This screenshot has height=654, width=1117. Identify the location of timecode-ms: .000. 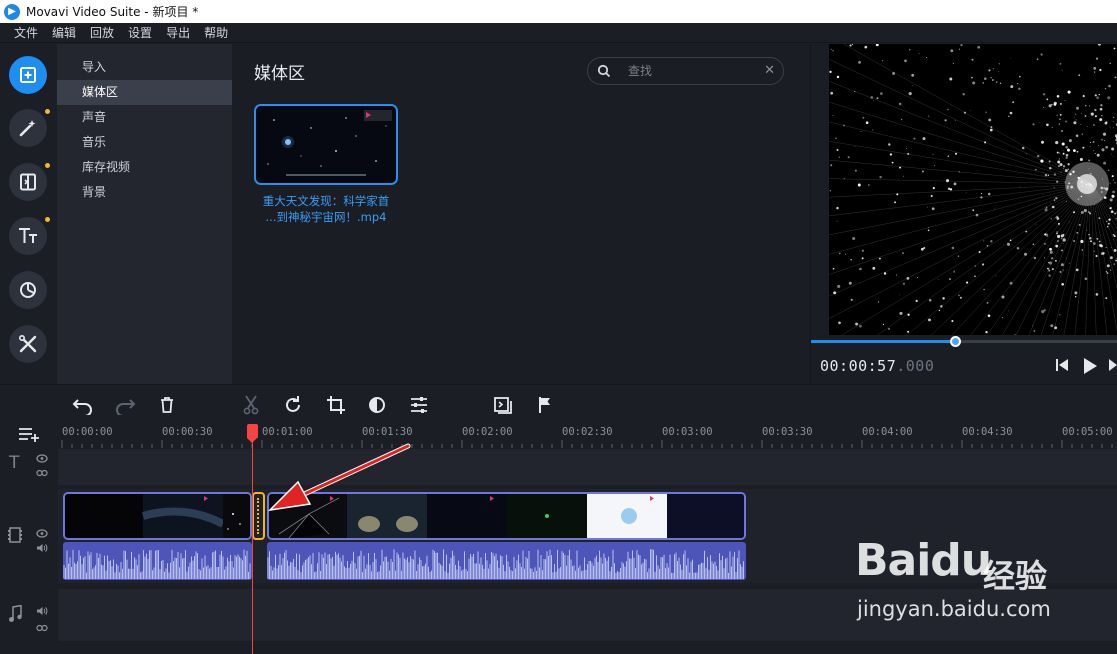
(915, 366).